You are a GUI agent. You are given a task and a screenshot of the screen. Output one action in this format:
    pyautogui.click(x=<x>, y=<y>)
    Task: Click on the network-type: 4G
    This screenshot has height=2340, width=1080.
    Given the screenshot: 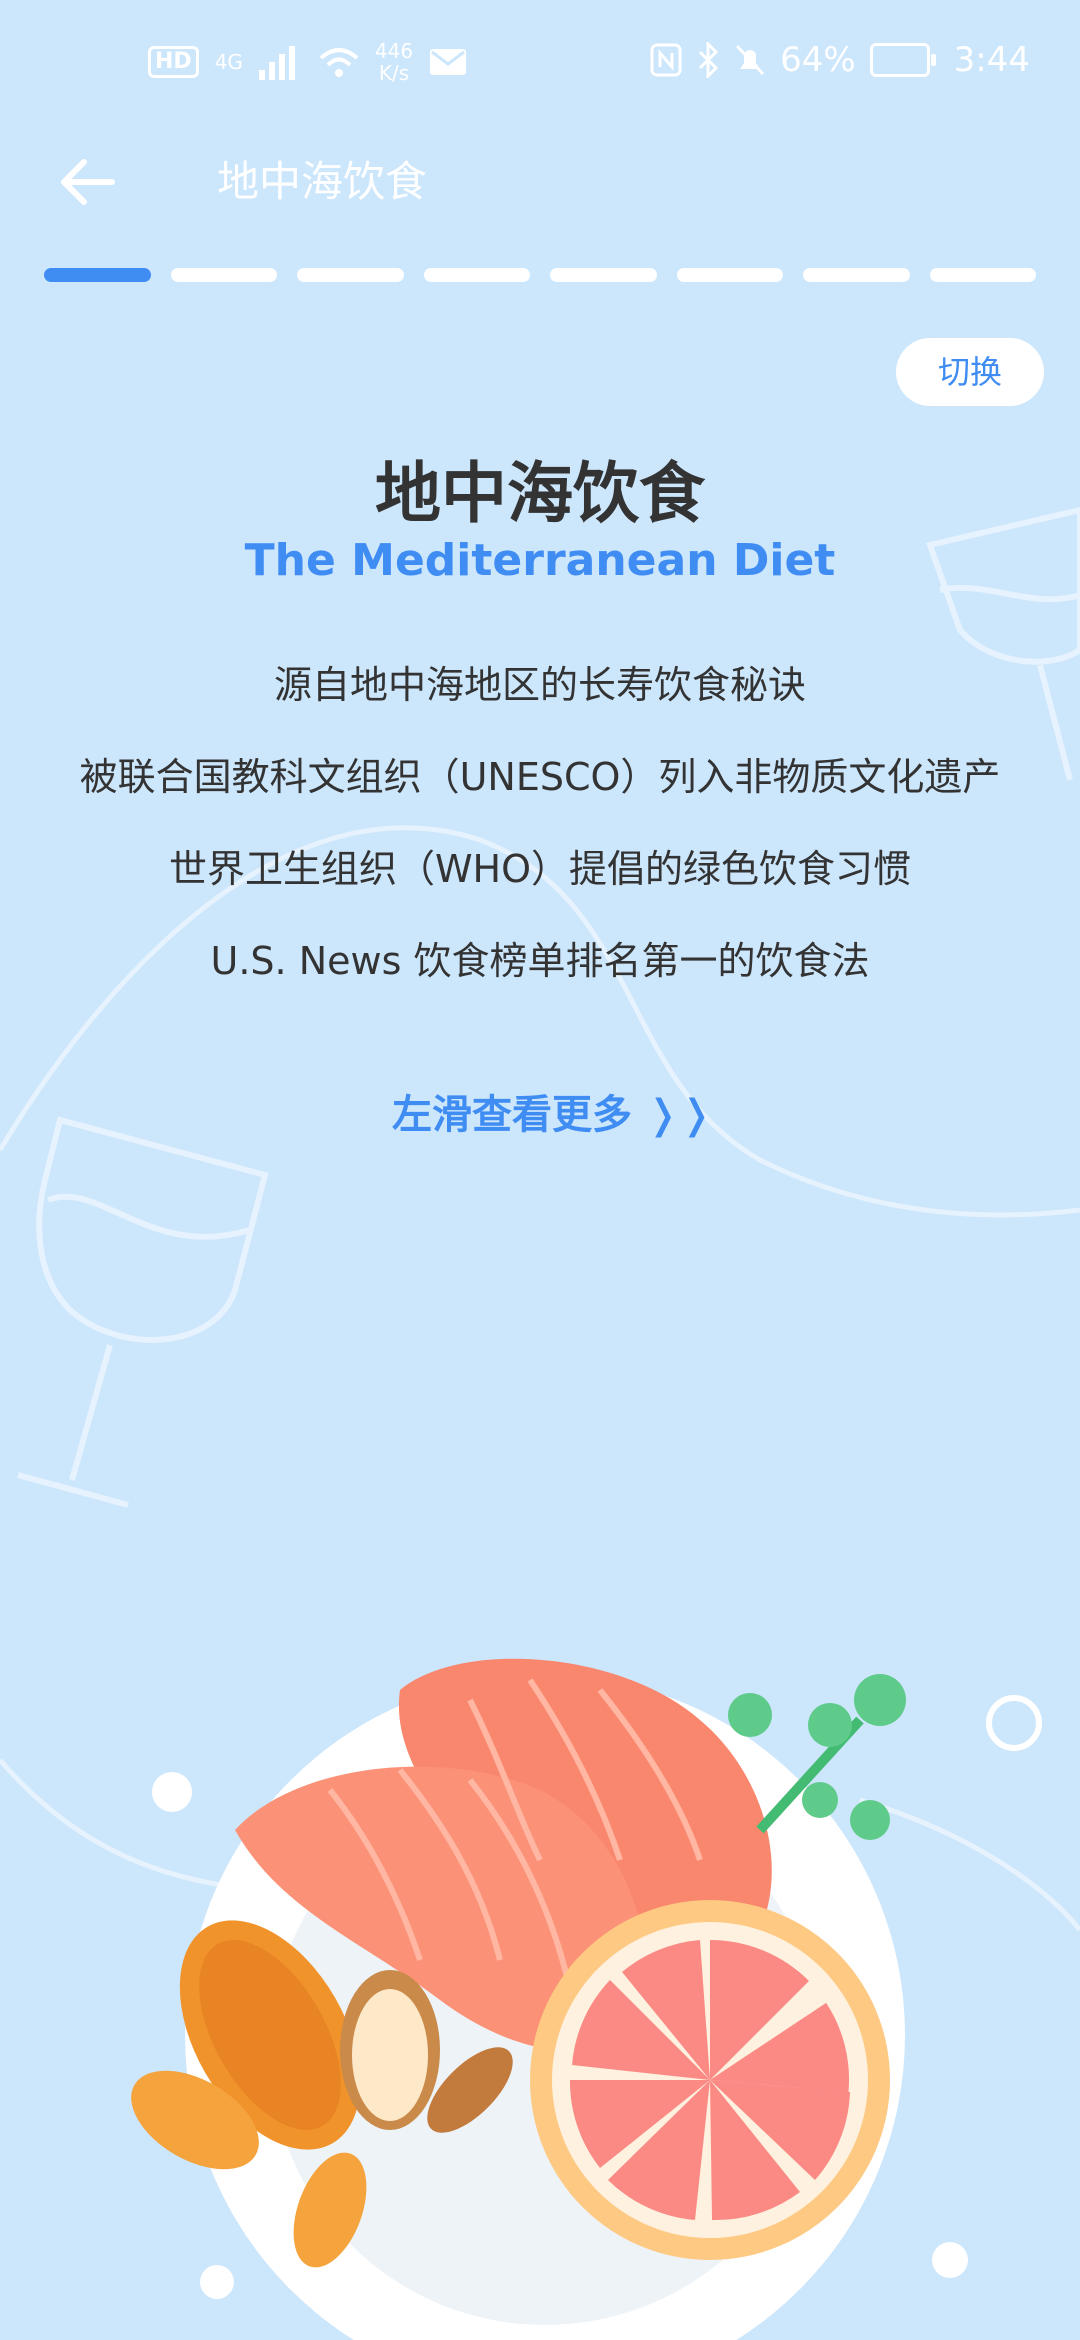 What is the action you would take?
    pyautogui.click(x=228, y=62)
    